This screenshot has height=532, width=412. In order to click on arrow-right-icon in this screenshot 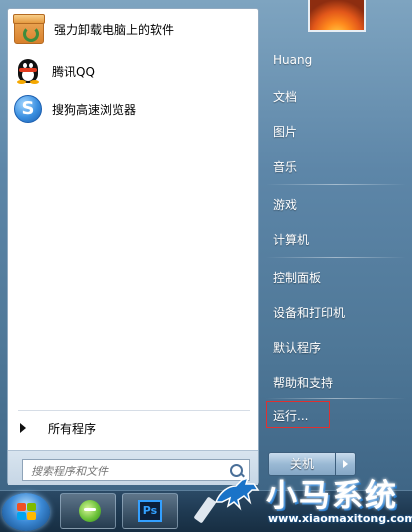, I will do `click(23, 428)`.